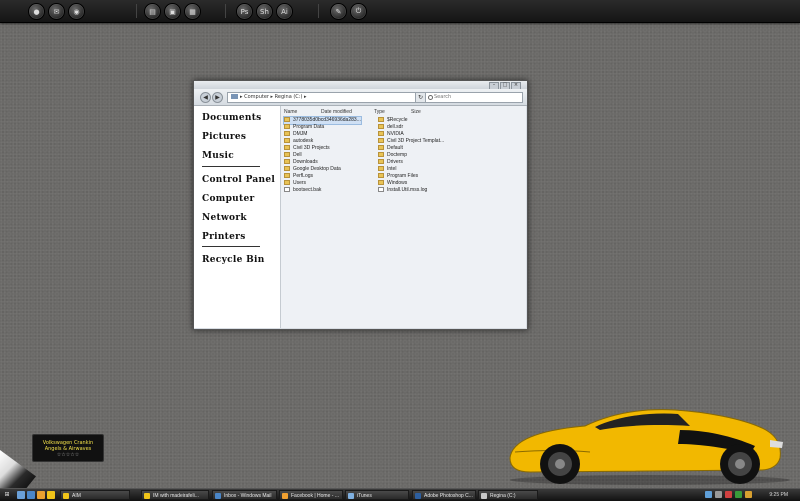 Image resolution: width=800 pixels, height=501 pixels. Describe the element at coordinates (217, 97) in the screenshot. I see `forward-button: ▶` at that location.